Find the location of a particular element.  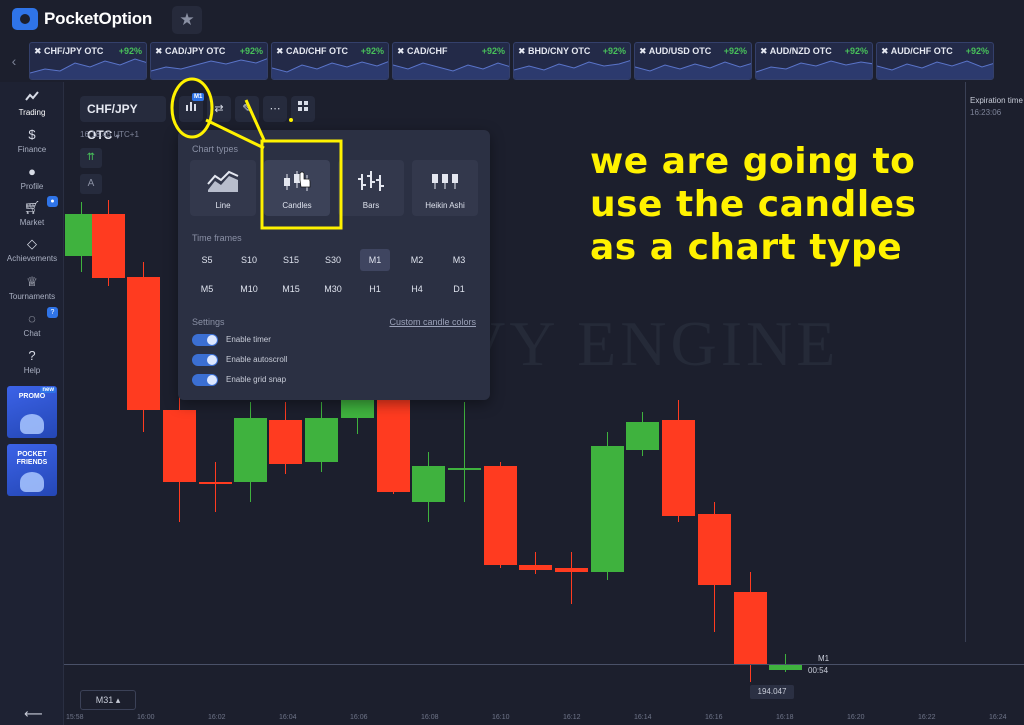

sidebar-item-label: Help is located at coordinates (32, 370).